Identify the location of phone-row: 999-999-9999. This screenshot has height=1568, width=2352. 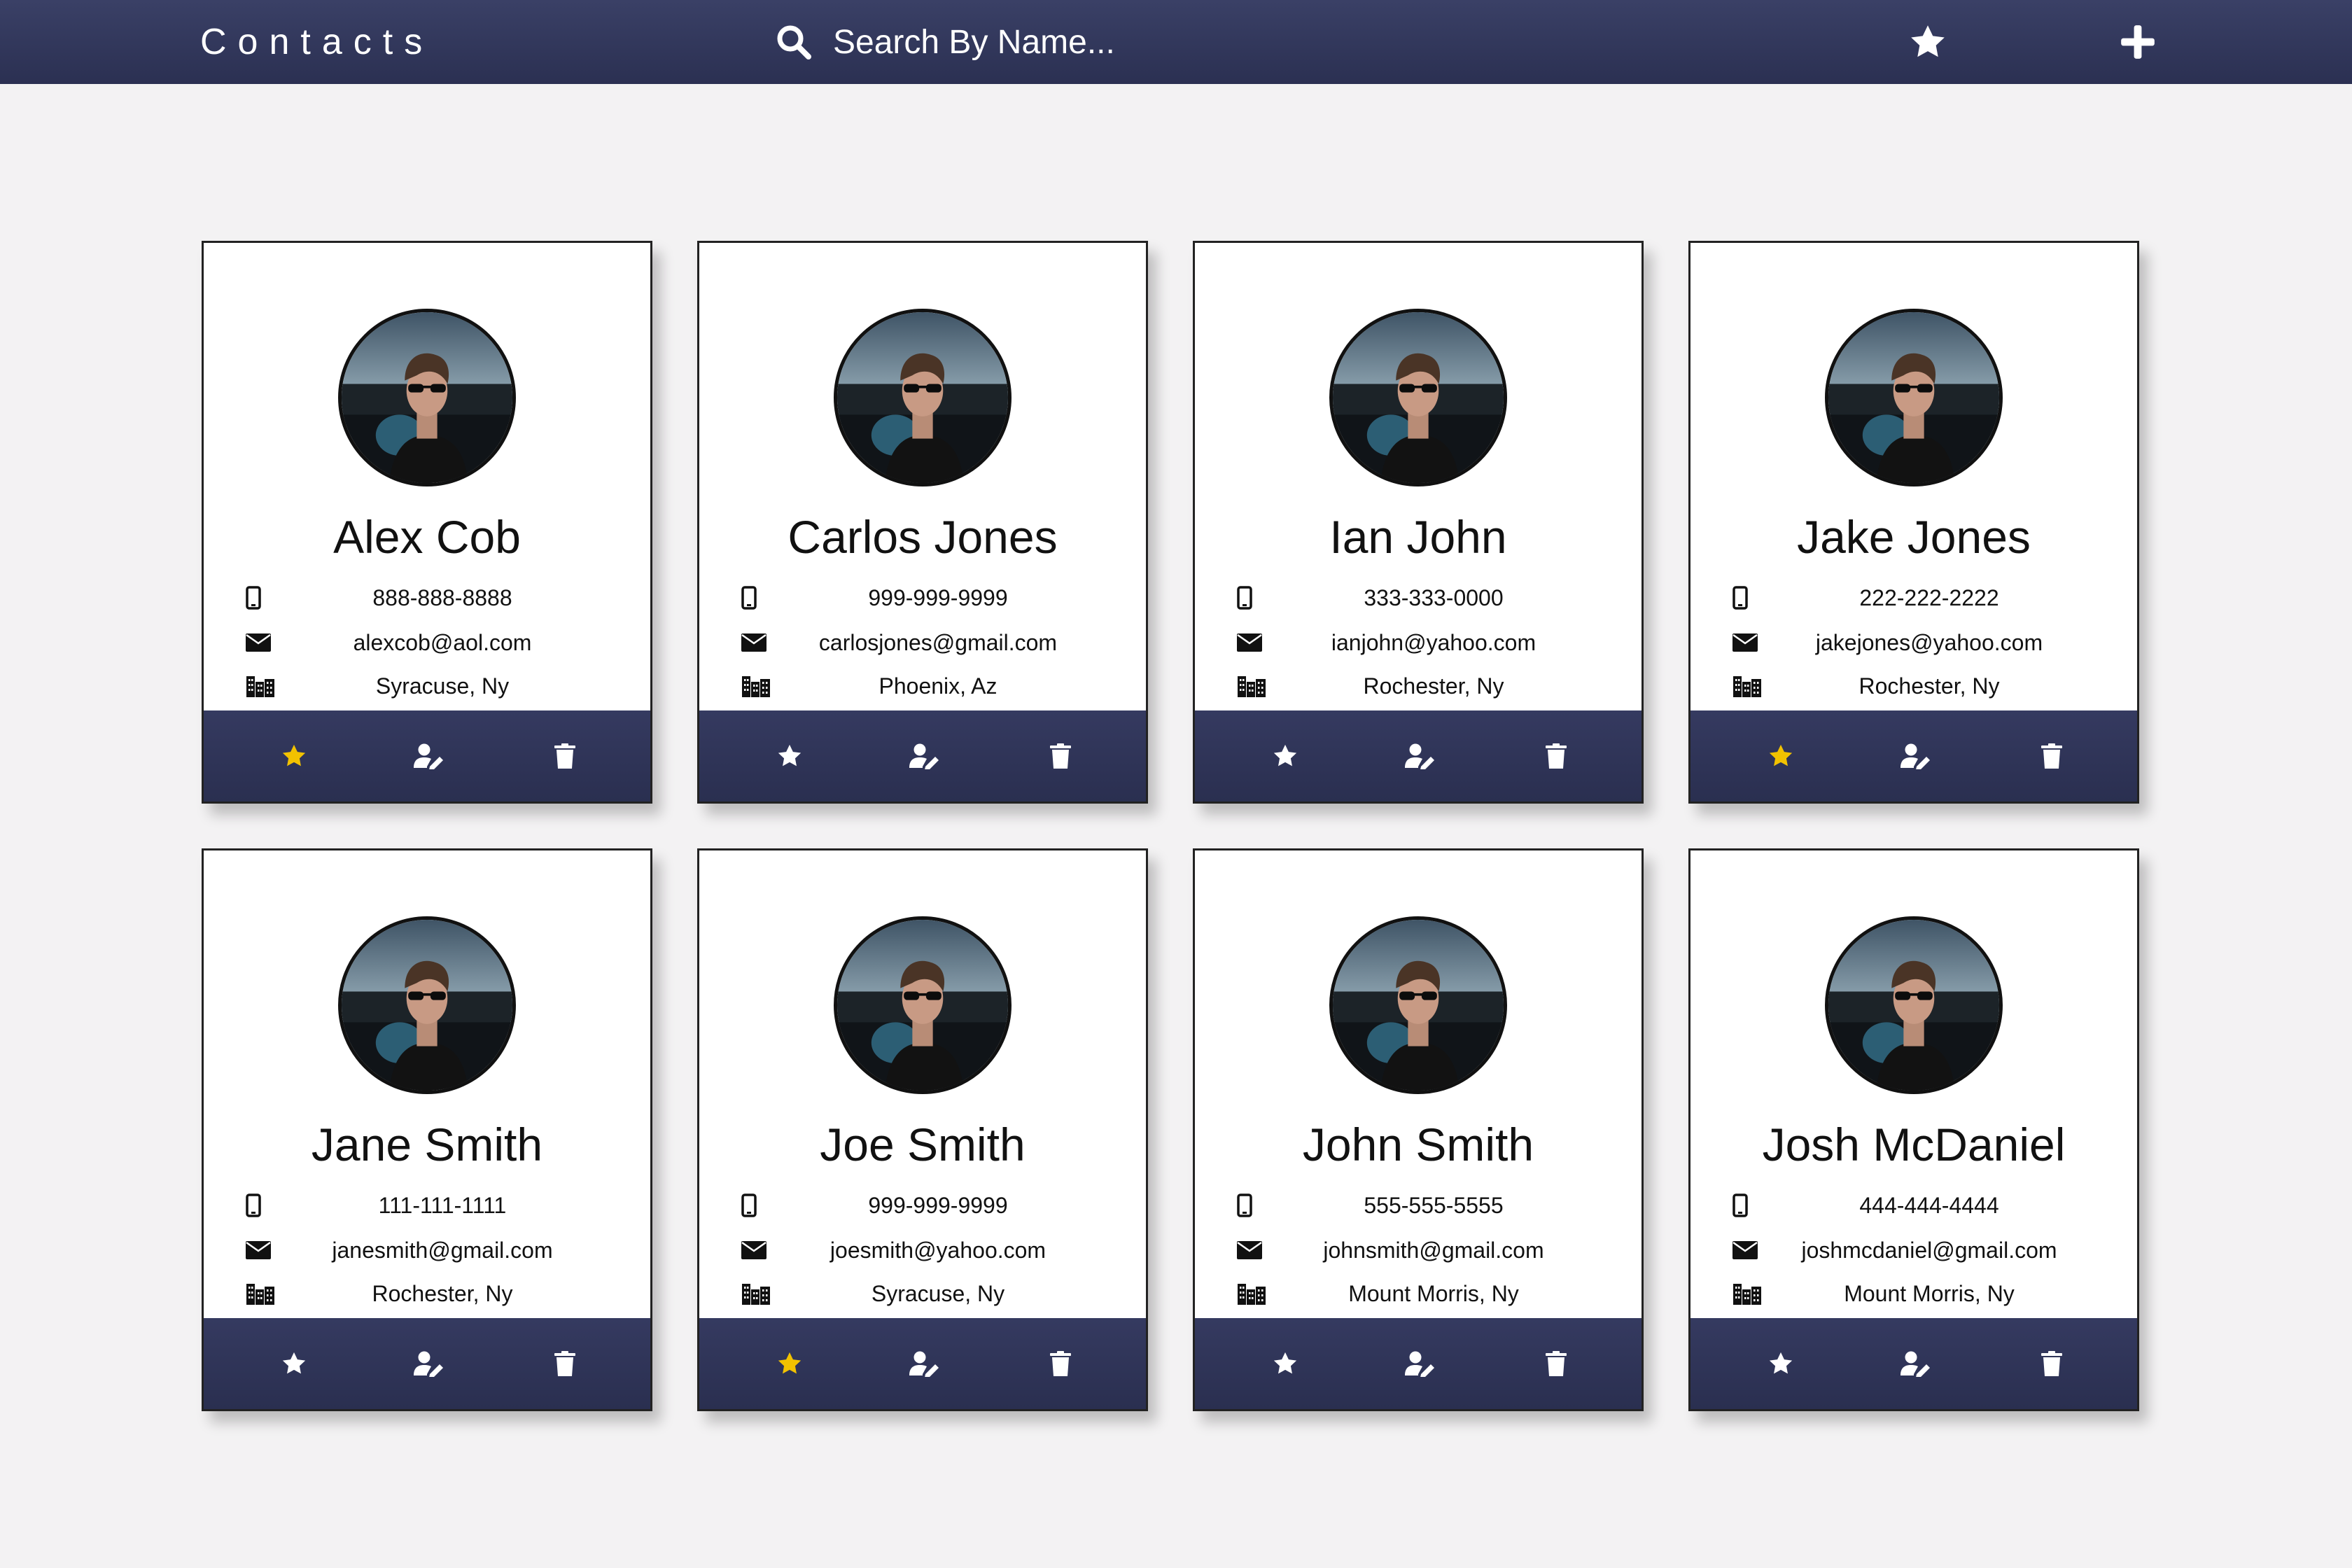
(929, 597).